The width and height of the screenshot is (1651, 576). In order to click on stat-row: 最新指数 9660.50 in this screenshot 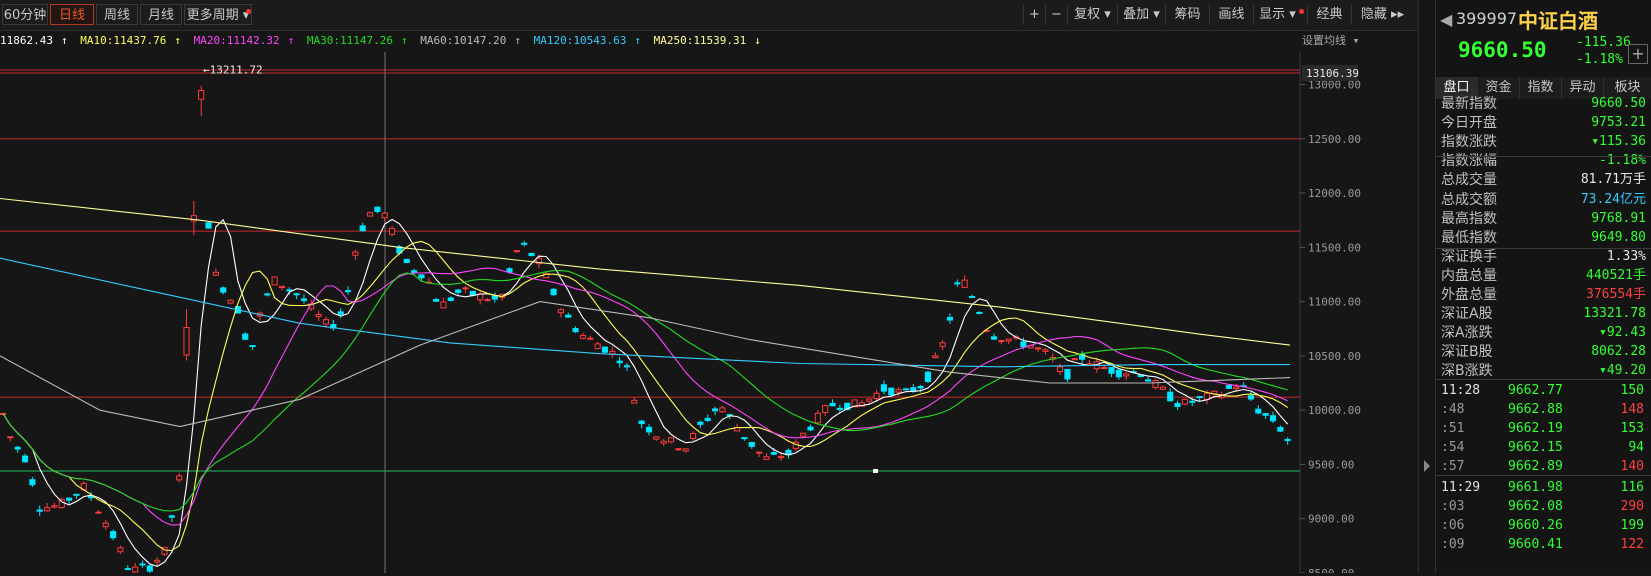, I will do `click(1543, 104)`.